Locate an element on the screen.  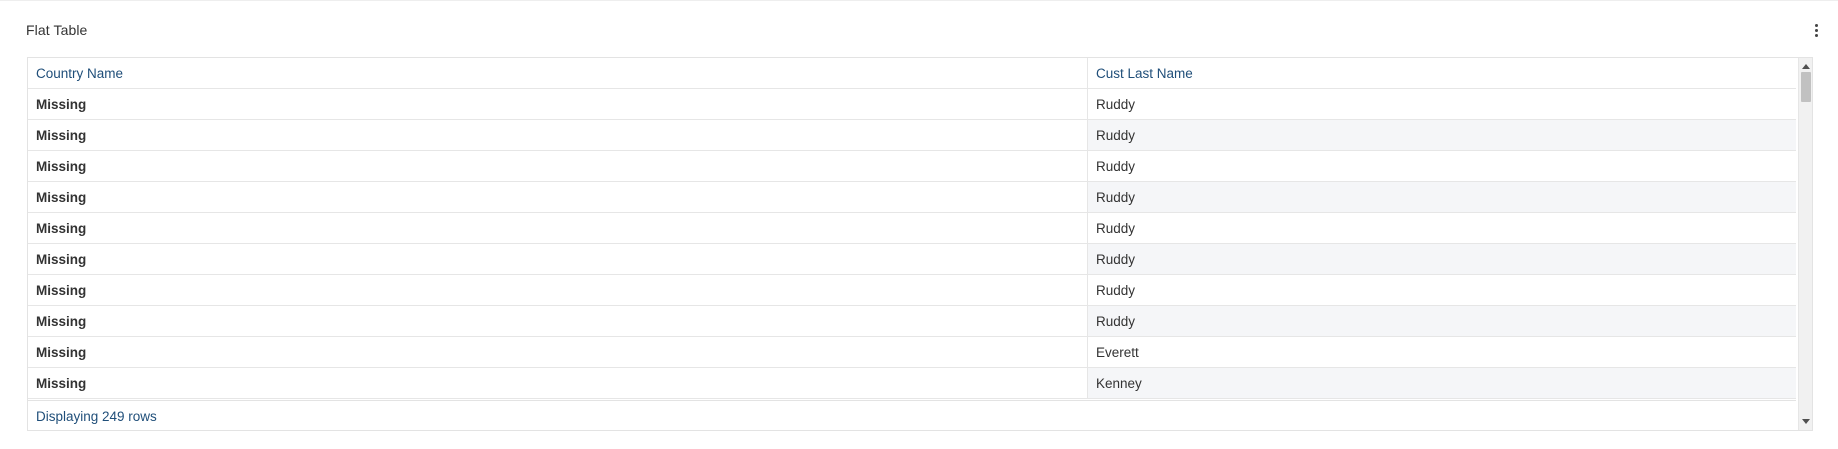
scroll-up-arrow-icon is located at coordinates (1806, 66).